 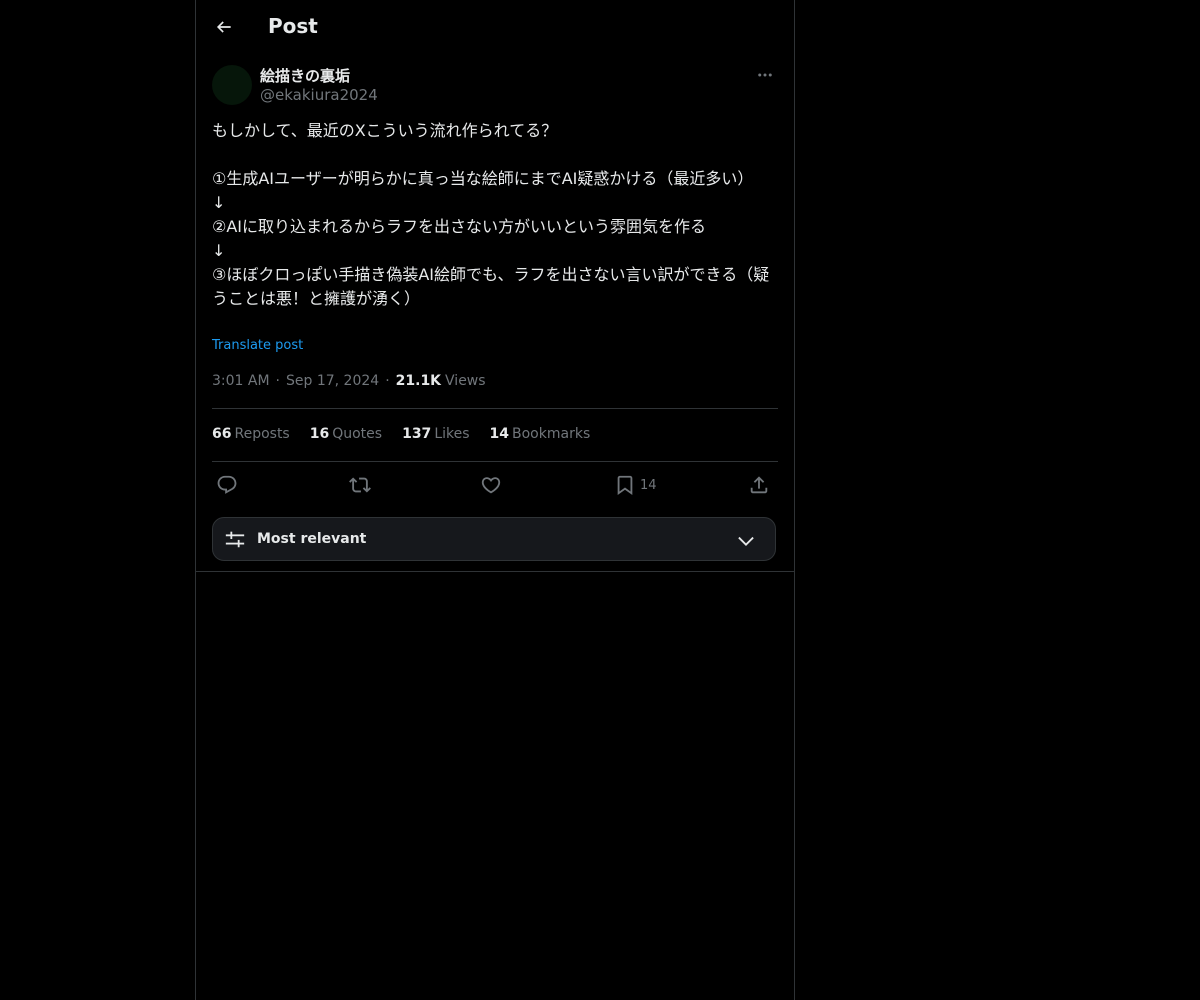 What do you see at coordinates (222, 434) in the screenshot?
I see `reposts-count: 66` at bounding box center [222, 434].